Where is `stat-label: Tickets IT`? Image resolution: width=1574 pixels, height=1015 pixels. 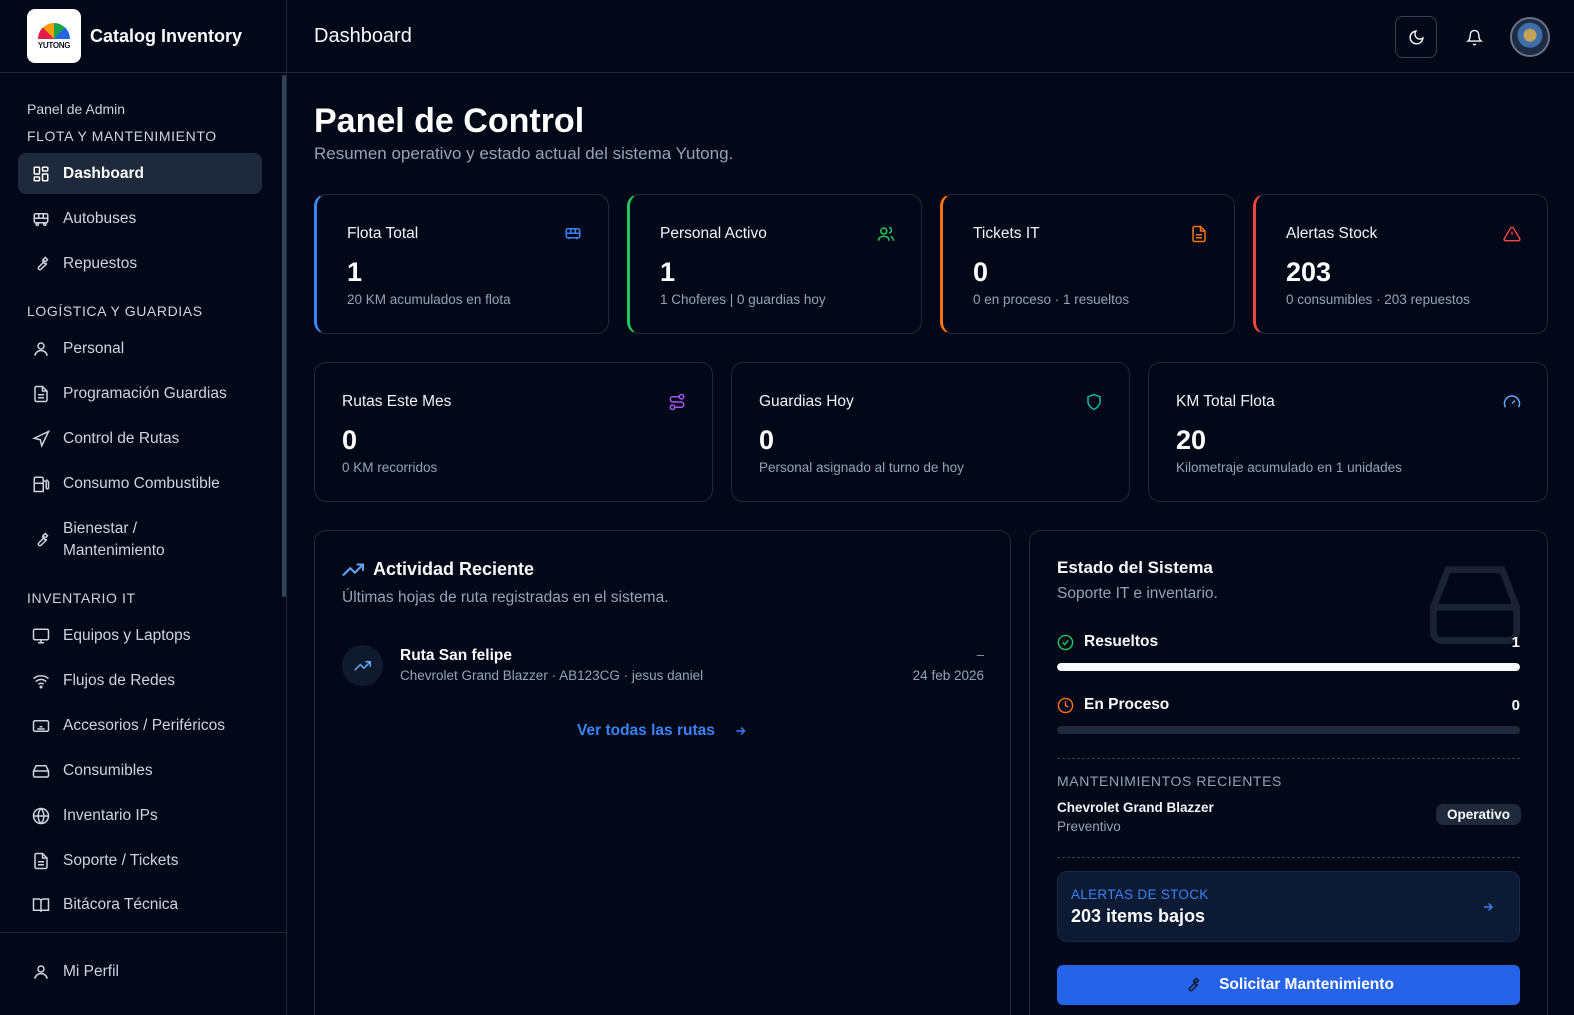 stat-label: Tickets IT is located at coordinates (1006, 233).